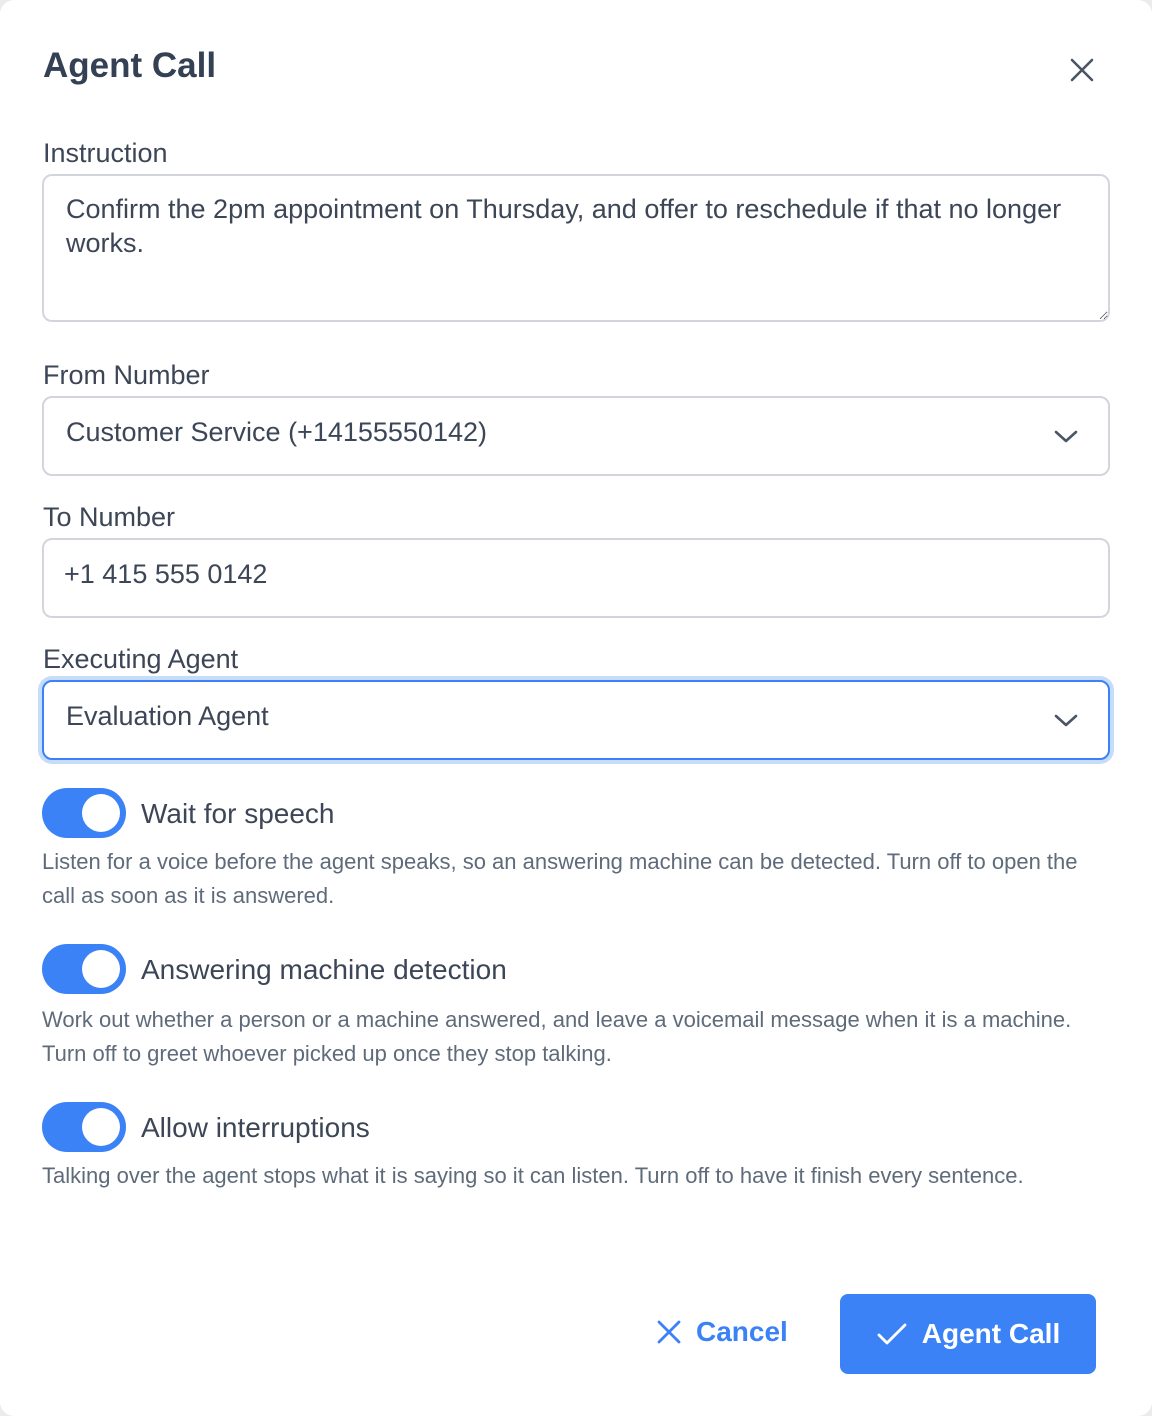 The image size is (1152, 1416). What do you see at coordinates (742, 1331) in the screenshot?
I see `cancel-button-label: Cancel` at bounding box center [742, 1331].